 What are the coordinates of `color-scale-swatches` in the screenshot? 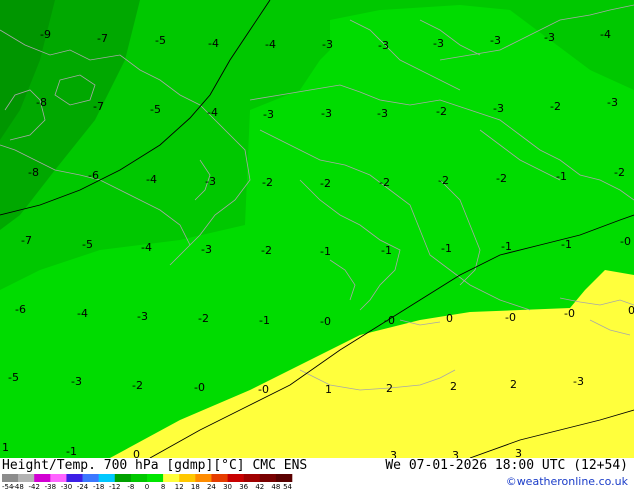 It's located at (147, 478).